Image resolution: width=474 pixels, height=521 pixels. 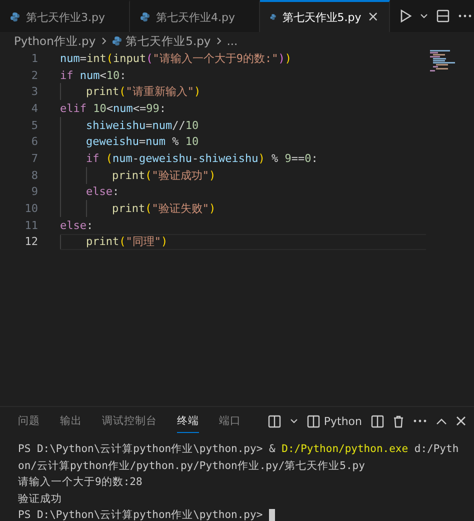 What do you see at coordinates (127, 242) in the screenshot?
I see `code-line: print("同理")` at bounding box center [127, 242].